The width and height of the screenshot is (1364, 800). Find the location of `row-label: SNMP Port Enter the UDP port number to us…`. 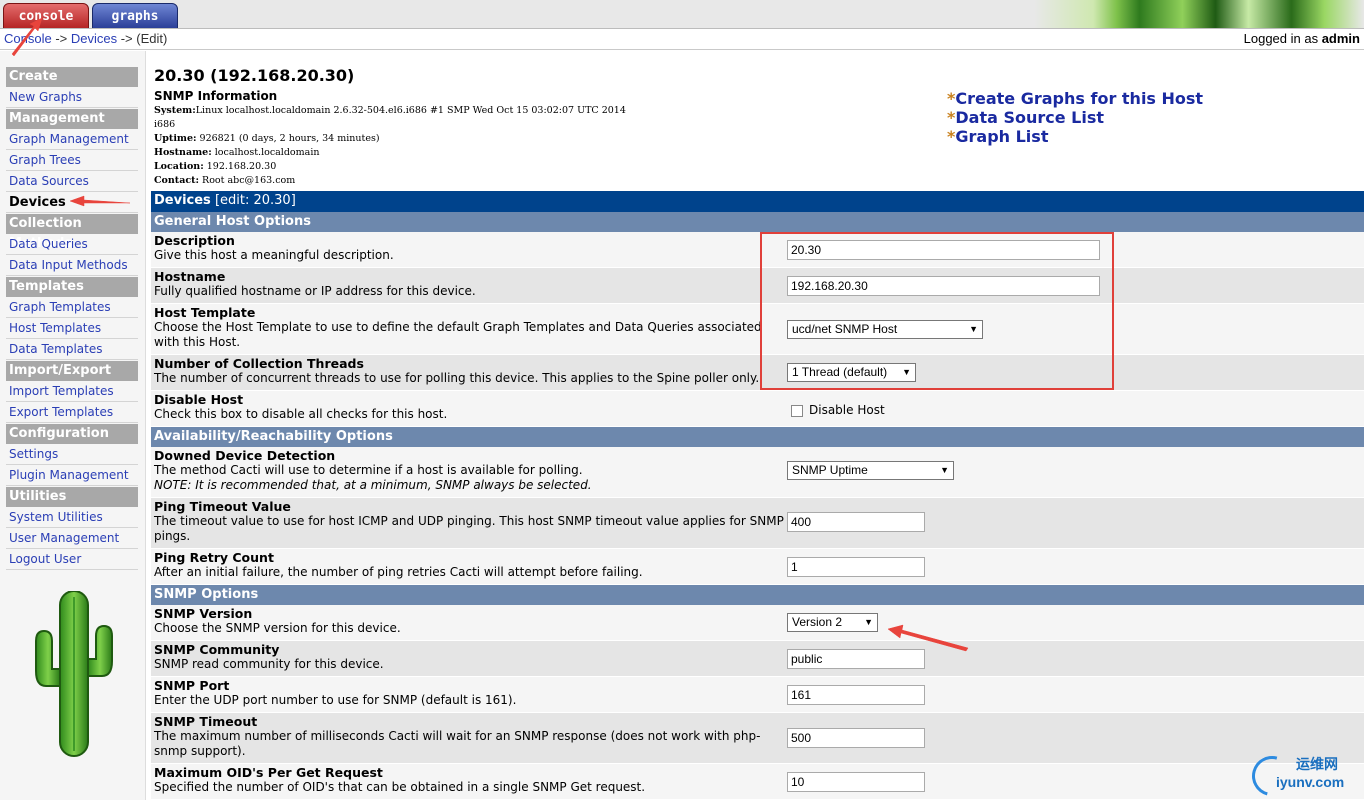

row-label: SNMP Port Enter the UDP port number to us… is located at coordinates (469, 693).